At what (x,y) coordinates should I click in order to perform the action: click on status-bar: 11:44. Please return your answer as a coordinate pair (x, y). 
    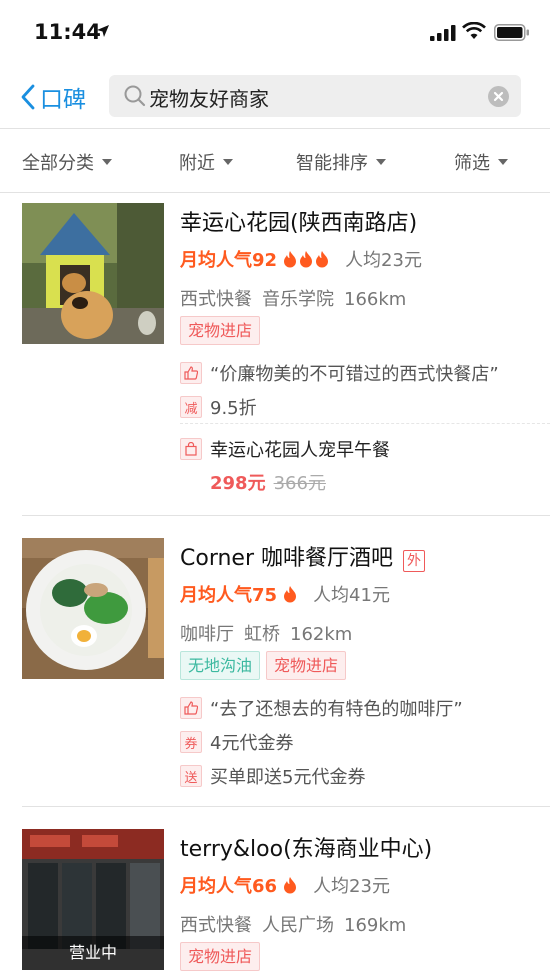
    Looking at the image, I should click on (275, 32).